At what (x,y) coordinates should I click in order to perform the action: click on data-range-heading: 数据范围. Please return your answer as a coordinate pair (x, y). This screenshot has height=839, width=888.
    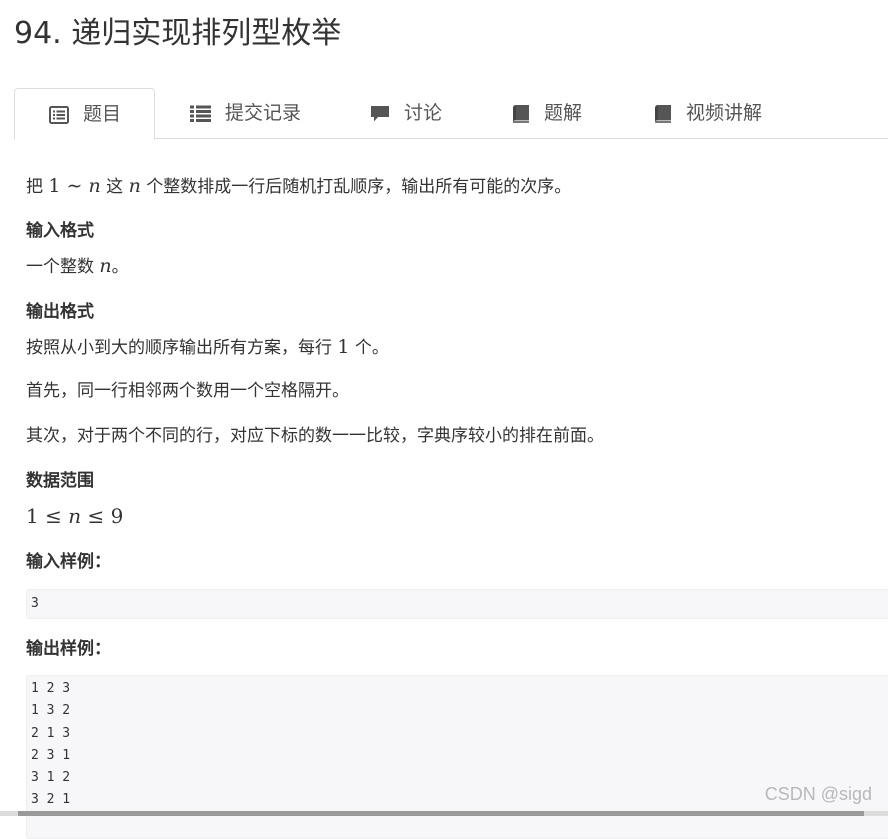
    Looking at the image, I should click on (60, 481).